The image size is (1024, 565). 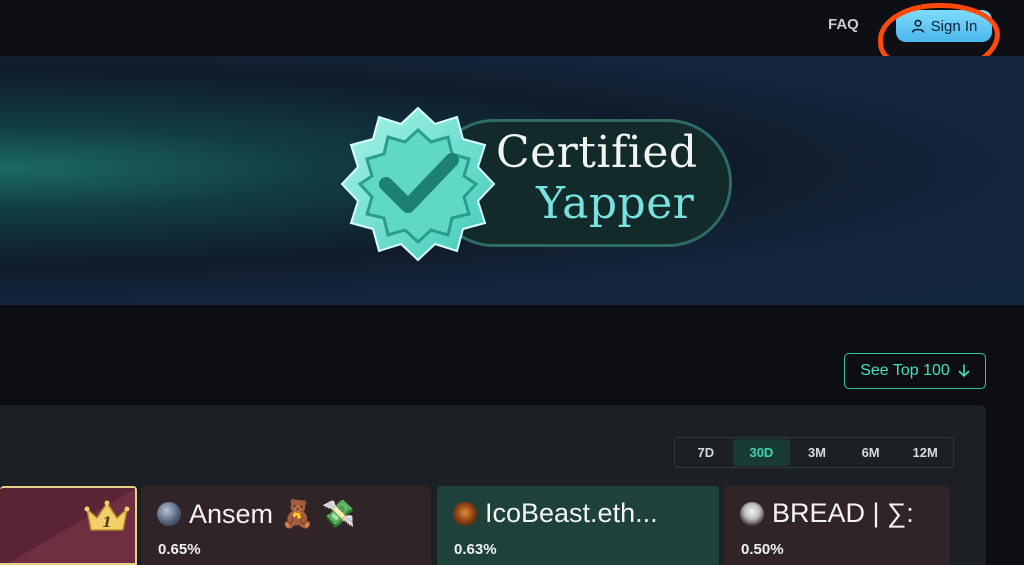 I want to click on period-tab-6m: 6M, so click(x=871, y=452).